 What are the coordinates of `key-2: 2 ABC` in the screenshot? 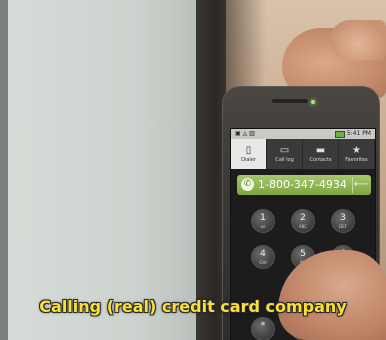 It's located at (303, 221).